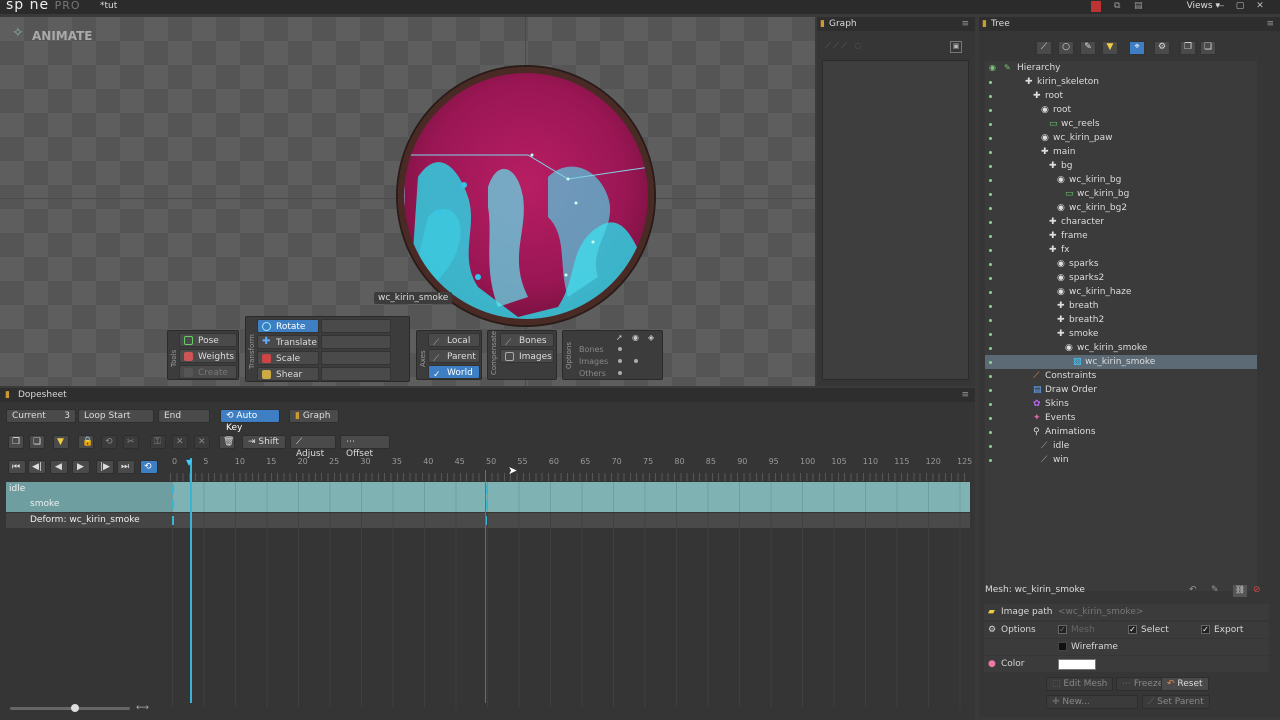 This screenshot has width=1280, height=720. What do you see at coordinates (1121, 222) in the screenshot?
I see `tree-item: ✚ character` at bounding box center [1121, 222].